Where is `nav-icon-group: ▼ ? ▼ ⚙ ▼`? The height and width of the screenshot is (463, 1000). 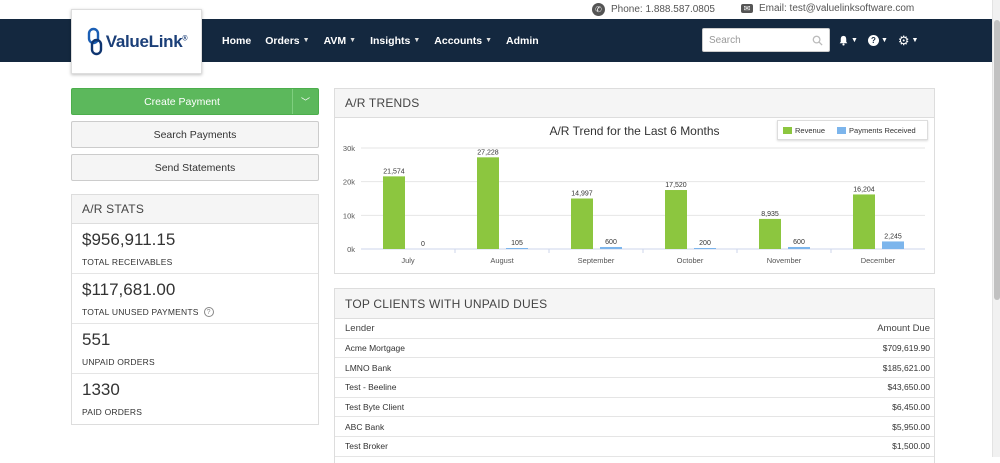
nav-icon-group: ▼ ? ▼ ⚙ ▼ is located at coordinates (878, 40).